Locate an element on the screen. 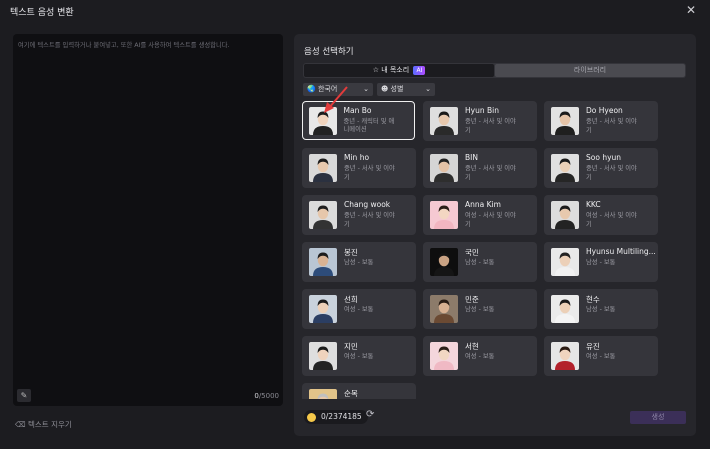  voice-card: 순복 is located at coordinates (359, 391).